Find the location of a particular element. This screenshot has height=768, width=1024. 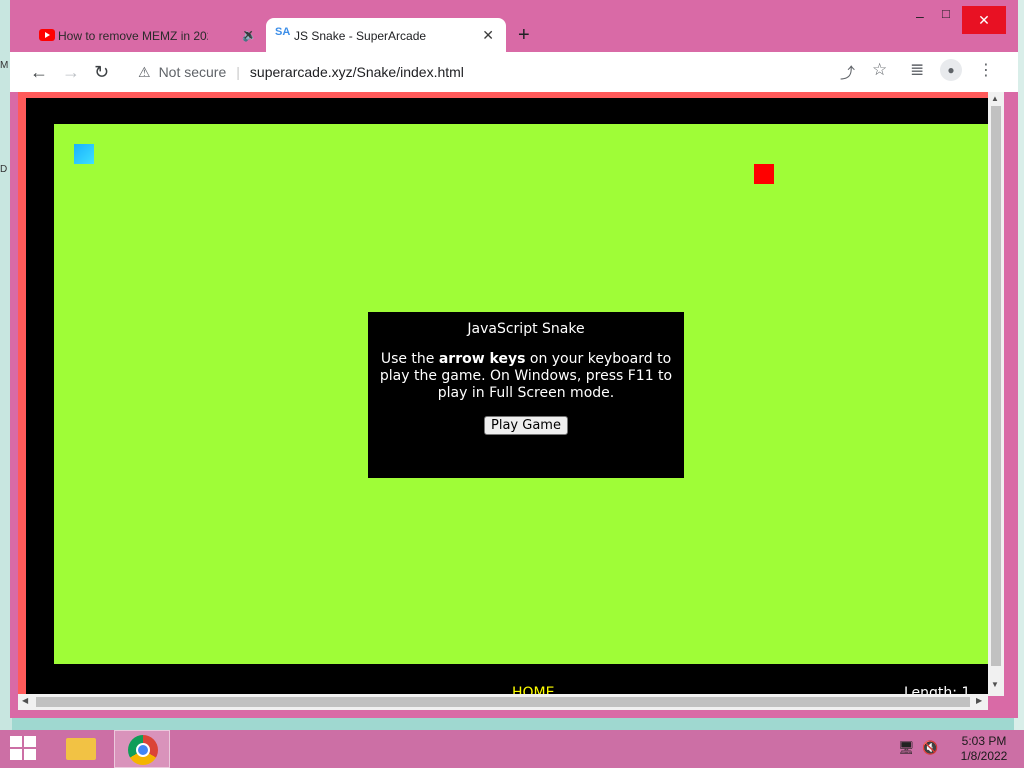

tab-title: How to remove MEMZ in 2022 is located at coordinates (133, 36).